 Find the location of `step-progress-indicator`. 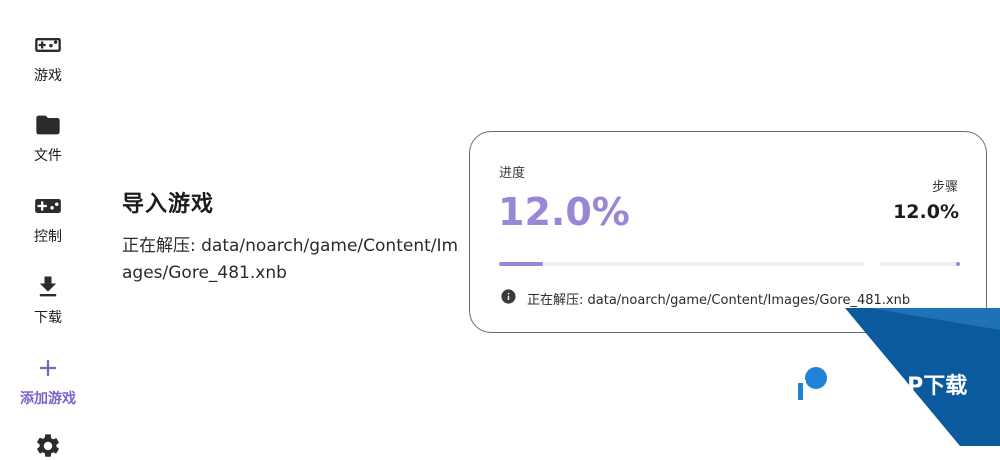

step-progress-indicator is located at coordinates (958, 264).